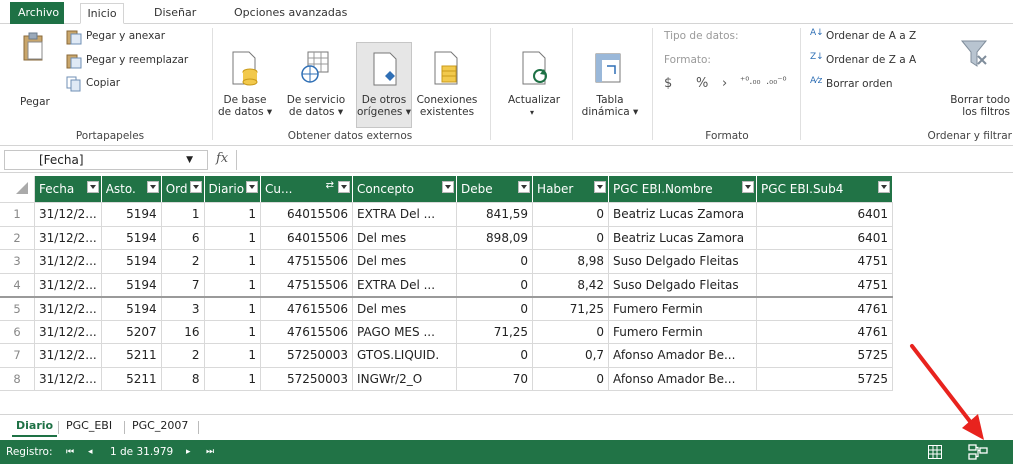 The height and width of the screenshot is (464, 1013). What do you see at coordinates (978, 452) in the screenshot?
I see `diagram-view-icon` at bounding box center [978, 452].